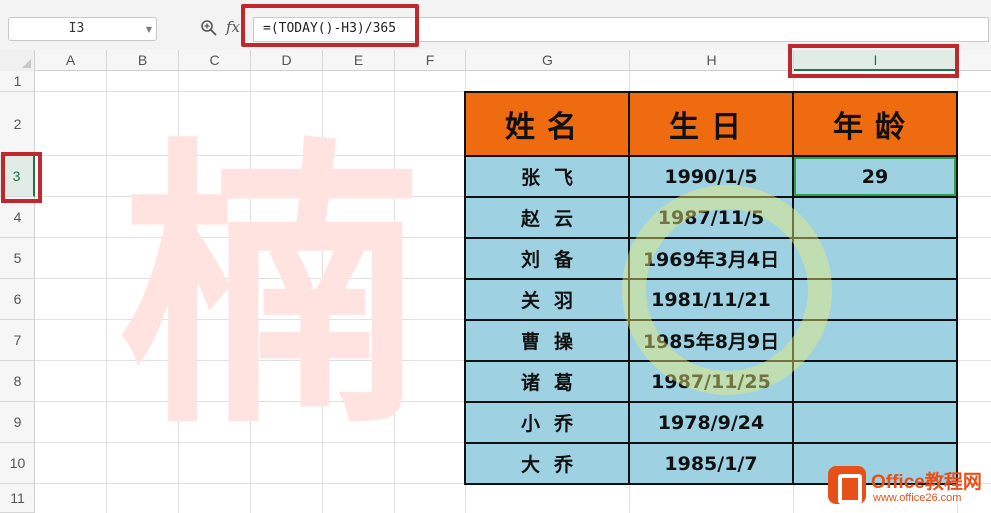 Image resolution: width=991 pixels, height=513 pixels. Describe the element at coordinates (149, 29) in the screenshot. I see `chevron-down-icon: ▼` at that location.